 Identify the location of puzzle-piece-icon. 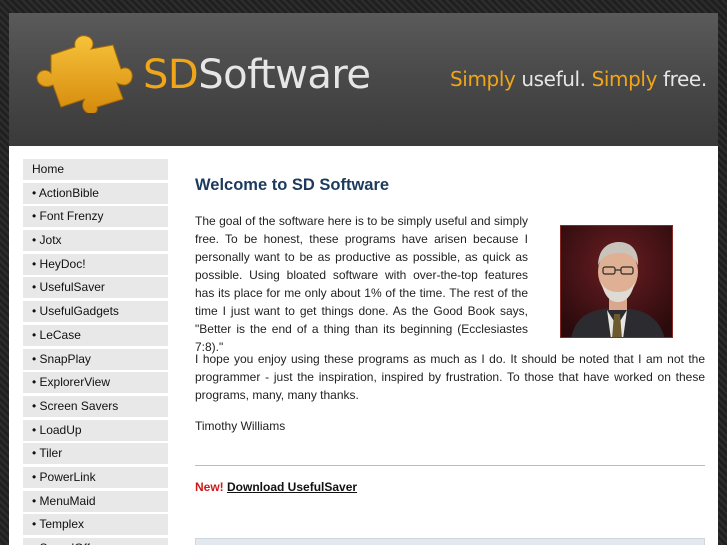
(84, 74).